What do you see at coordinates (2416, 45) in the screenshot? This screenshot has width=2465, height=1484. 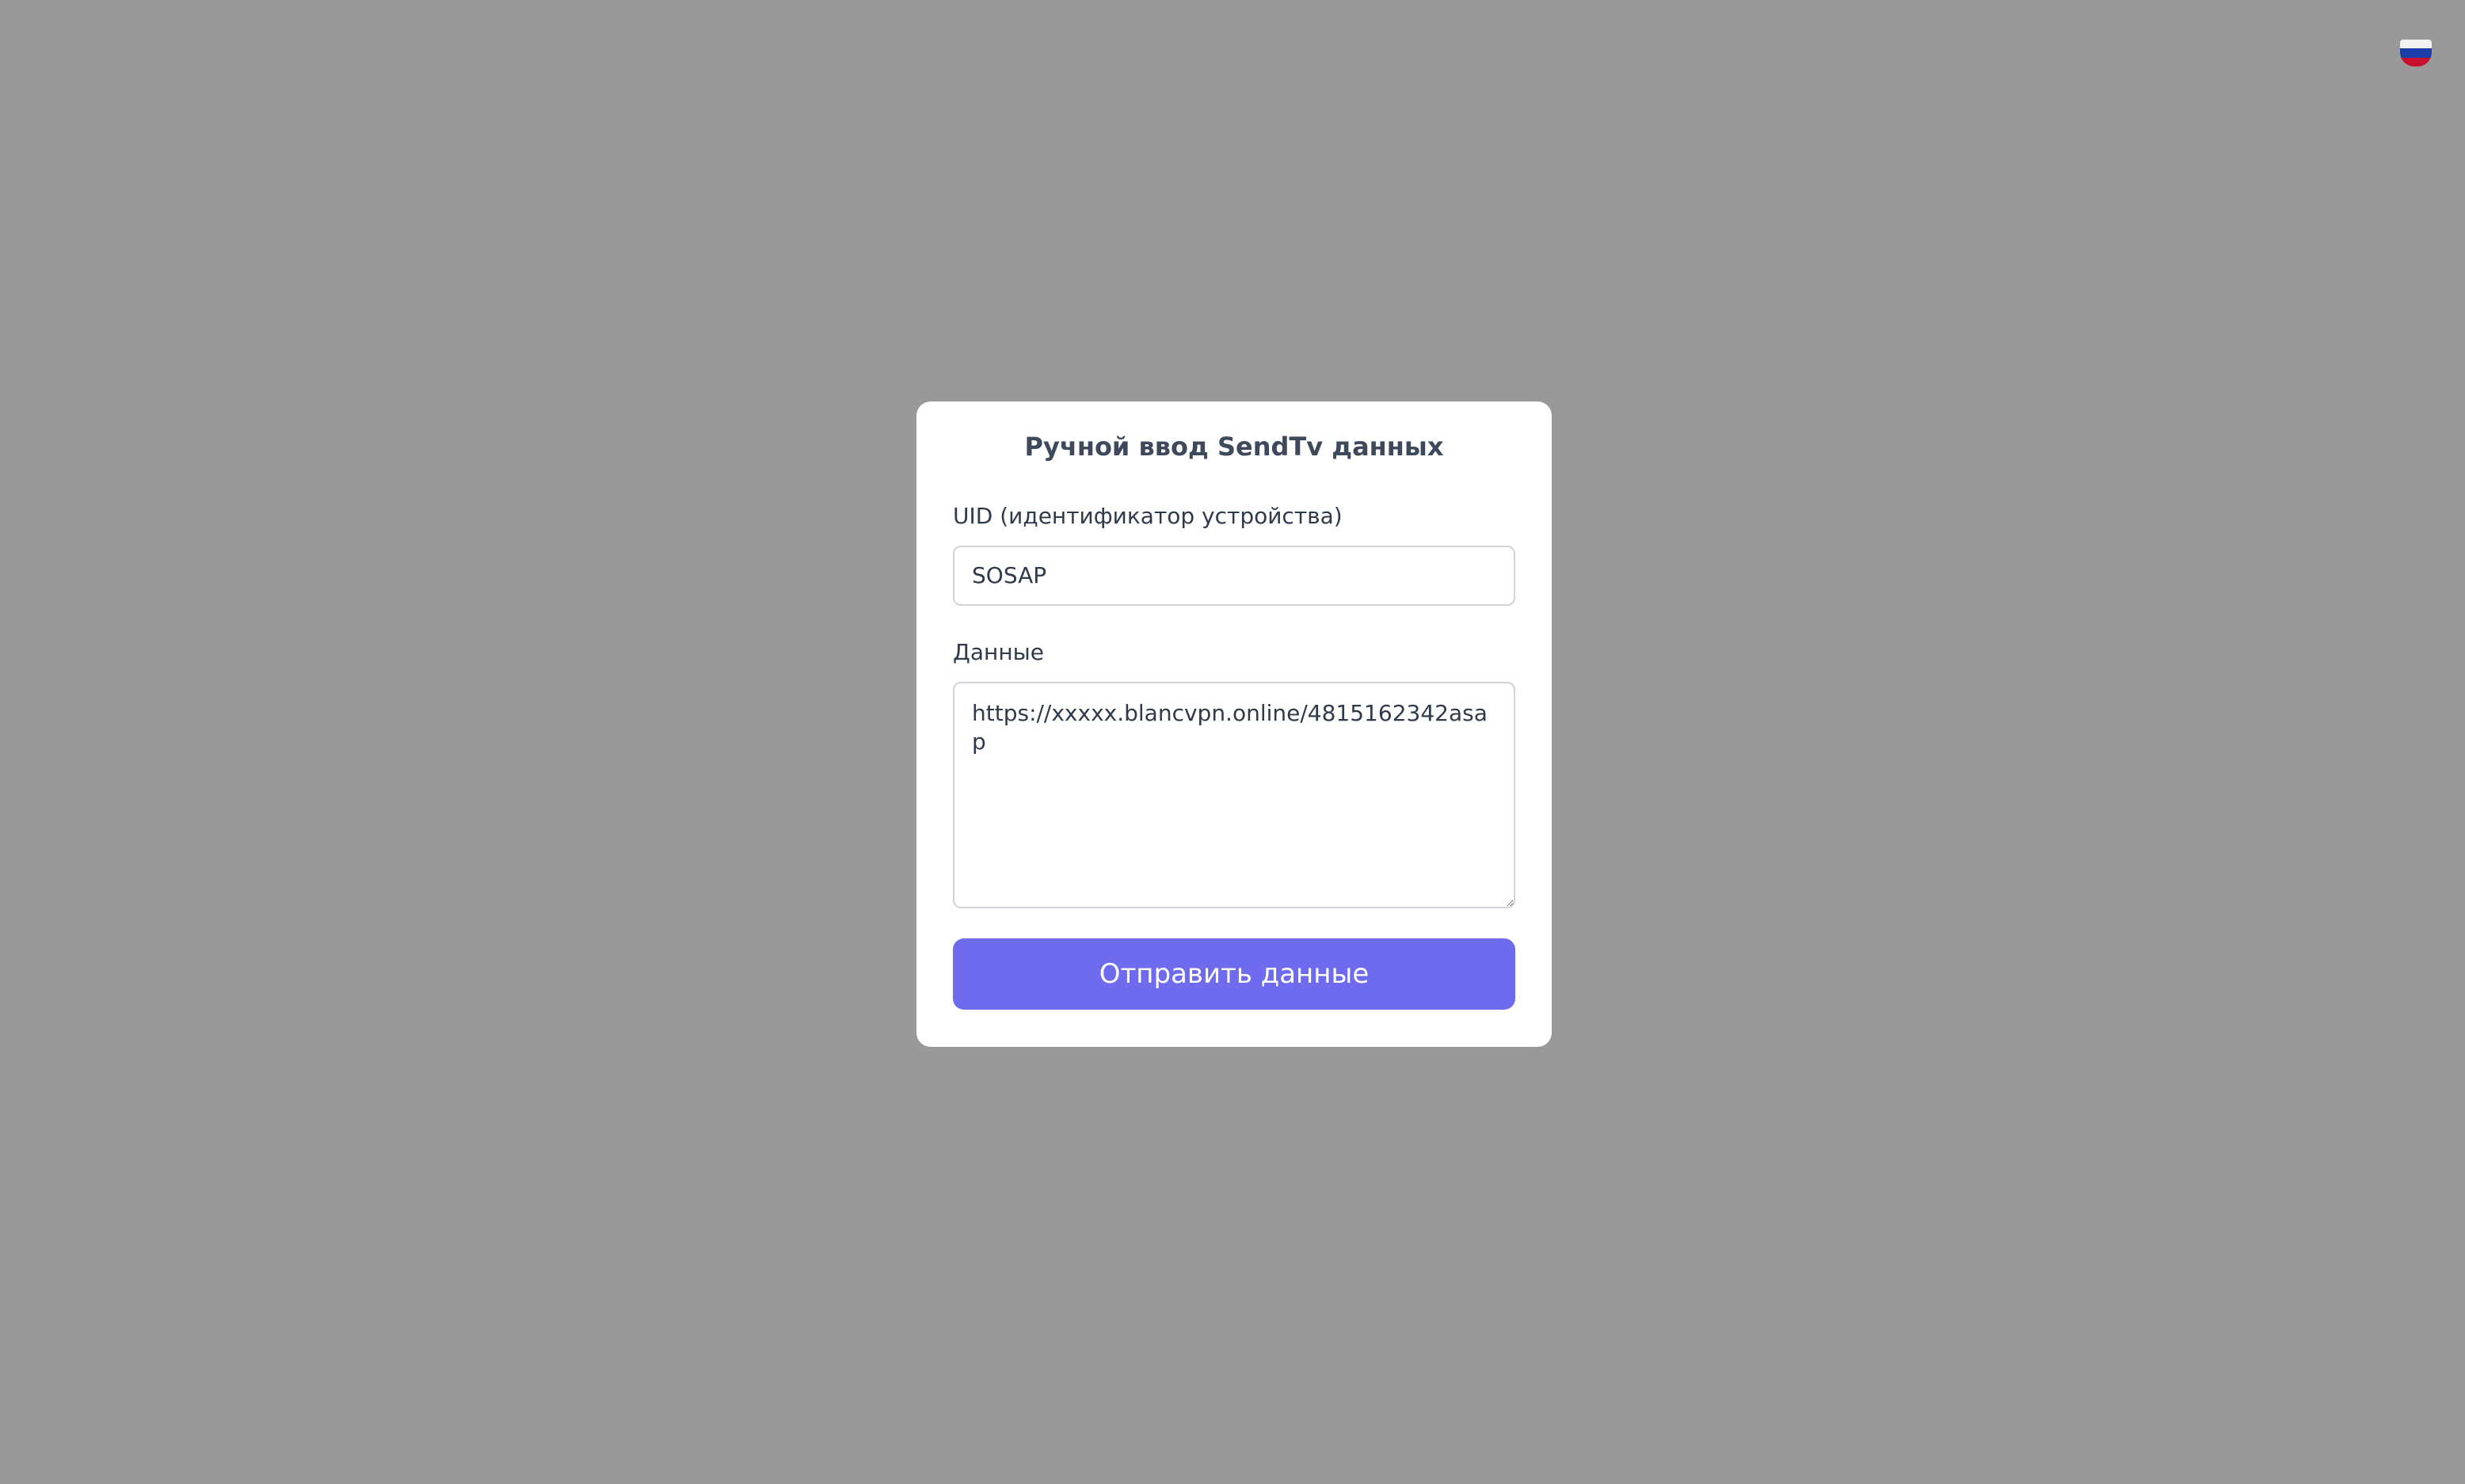 I see `russia-flag-icon` at bounding box center [2416, 45].